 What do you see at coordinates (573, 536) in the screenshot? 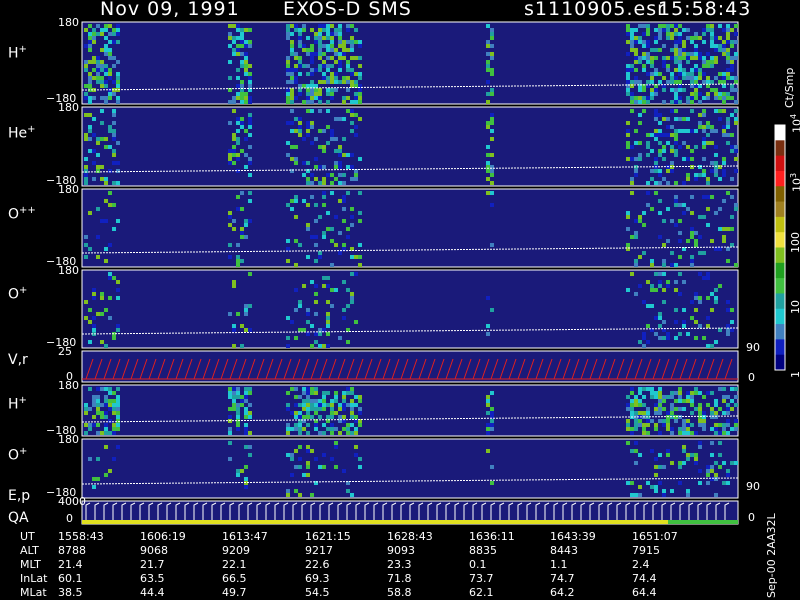
I see `table-cell: 1643:39` at bounding box center [573, 536].